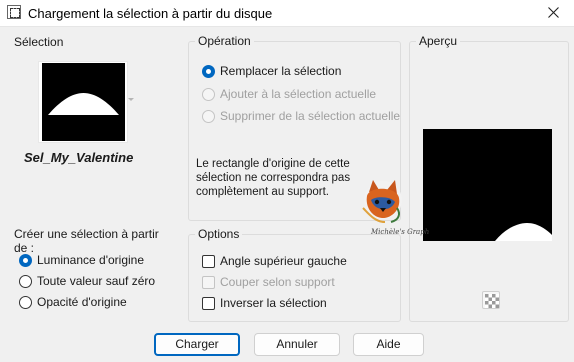  I want to click on operation-group-title: Opération, so click(224, 41).